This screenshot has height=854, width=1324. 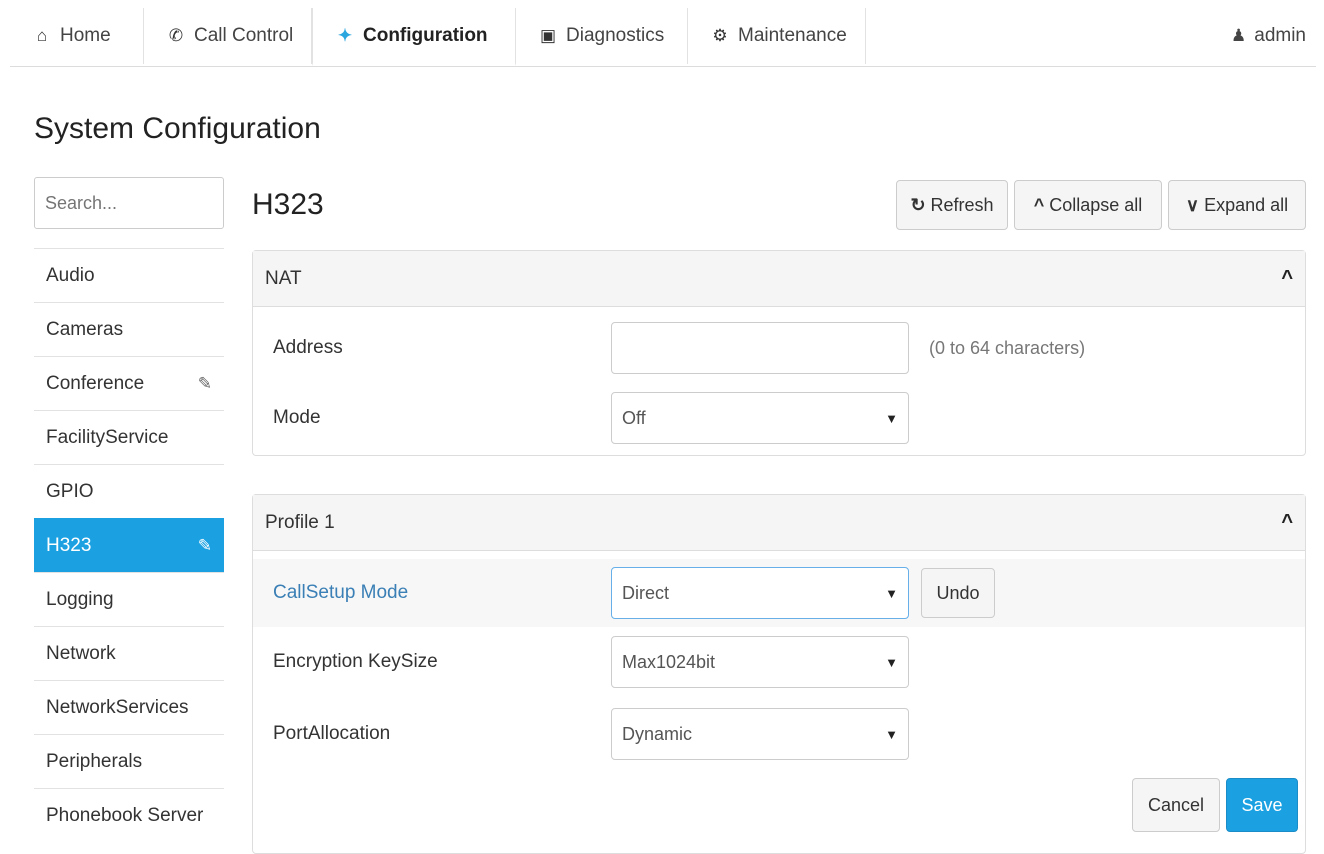 I want to click on tab-diagnostics: ▣ Diagnostics, so click(x=602, y=36).